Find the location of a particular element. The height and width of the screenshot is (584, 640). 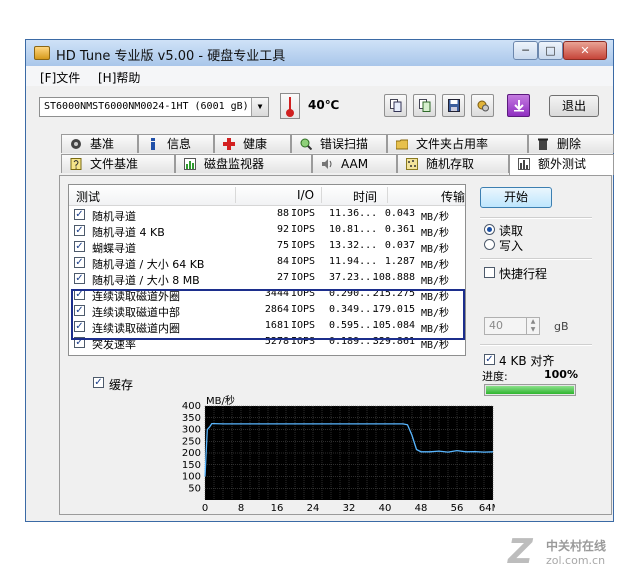

x-tick-label: 56 is located at coordinates (457, 508).